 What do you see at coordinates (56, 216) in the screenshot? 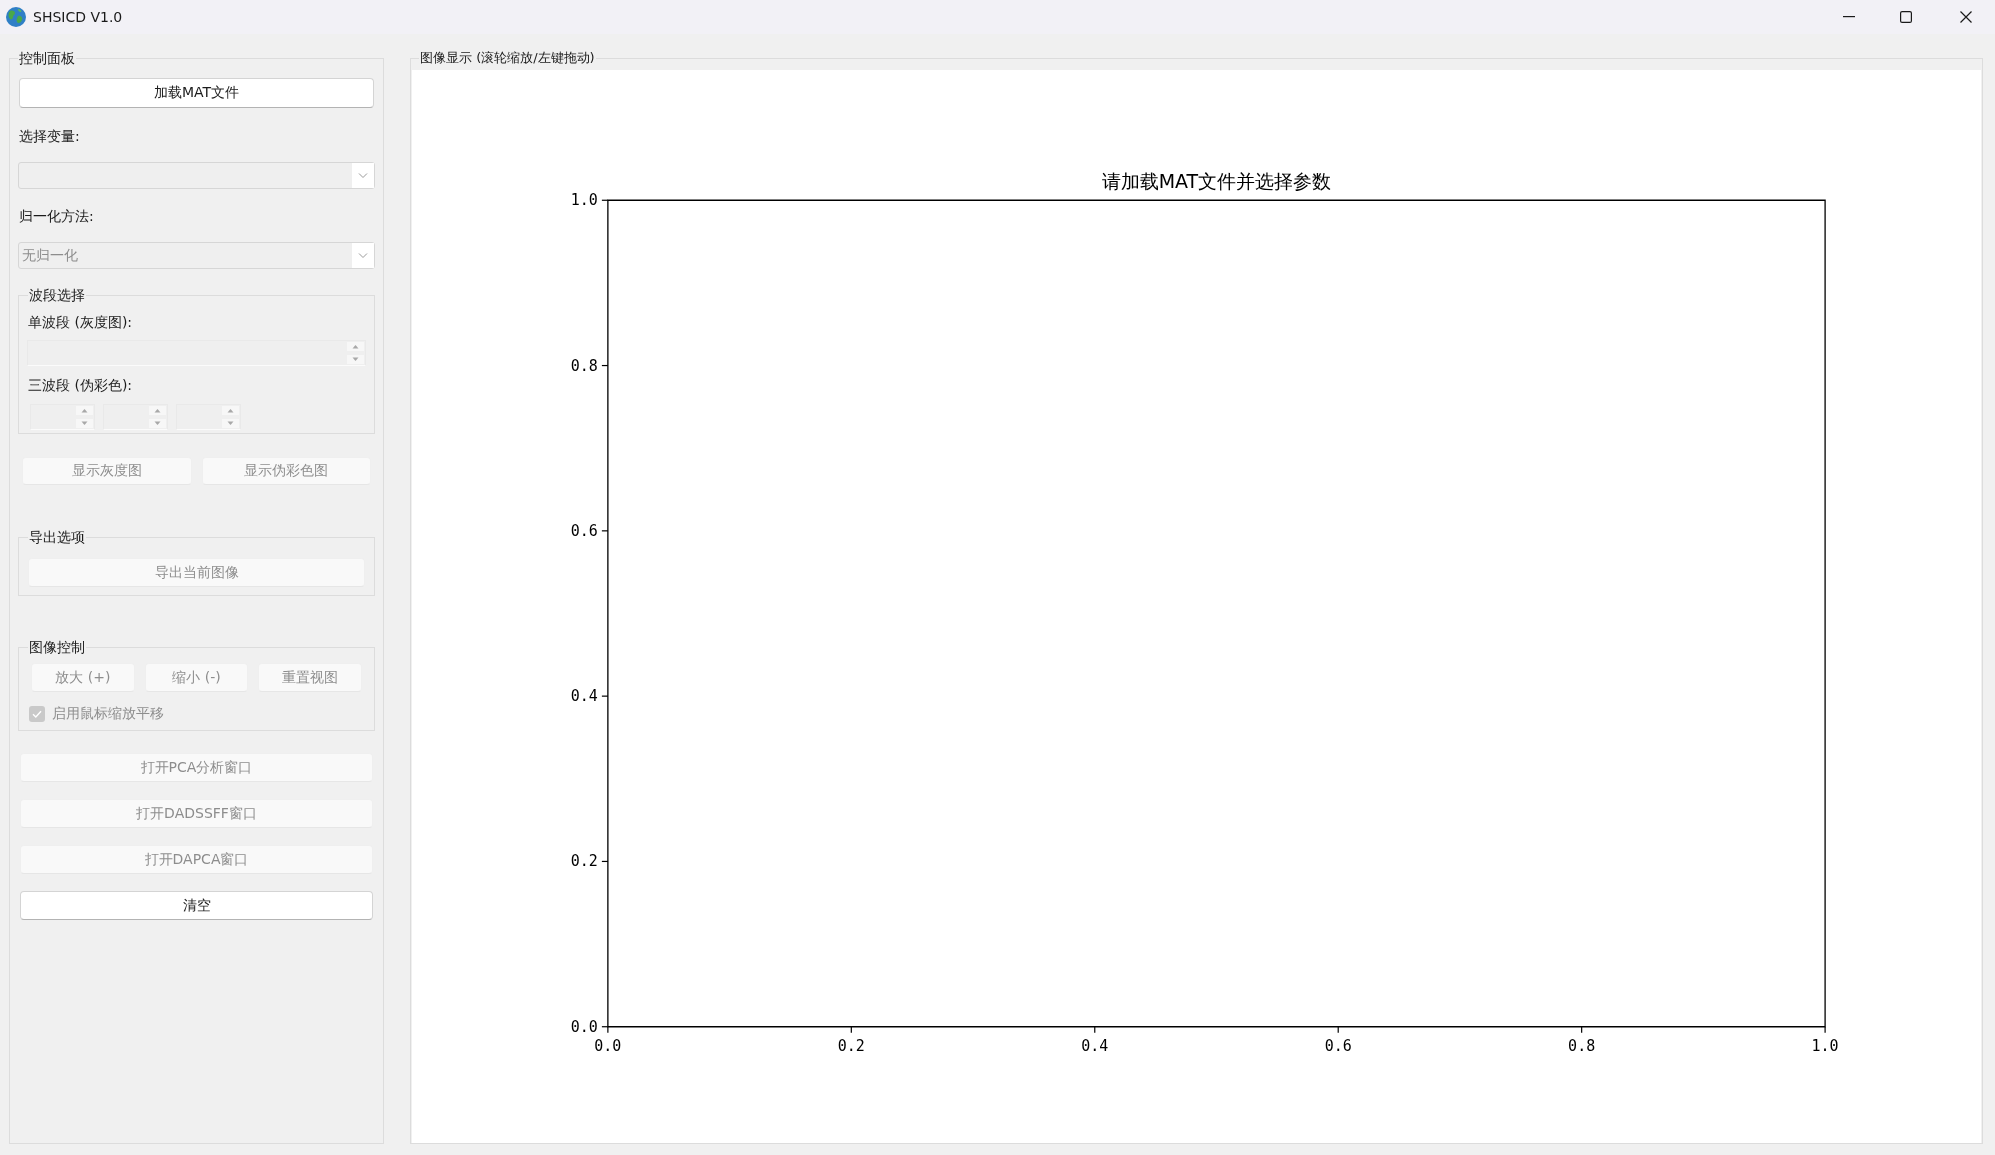
I see `field-label: 归一化方法:` at bounding box center [56, 216].